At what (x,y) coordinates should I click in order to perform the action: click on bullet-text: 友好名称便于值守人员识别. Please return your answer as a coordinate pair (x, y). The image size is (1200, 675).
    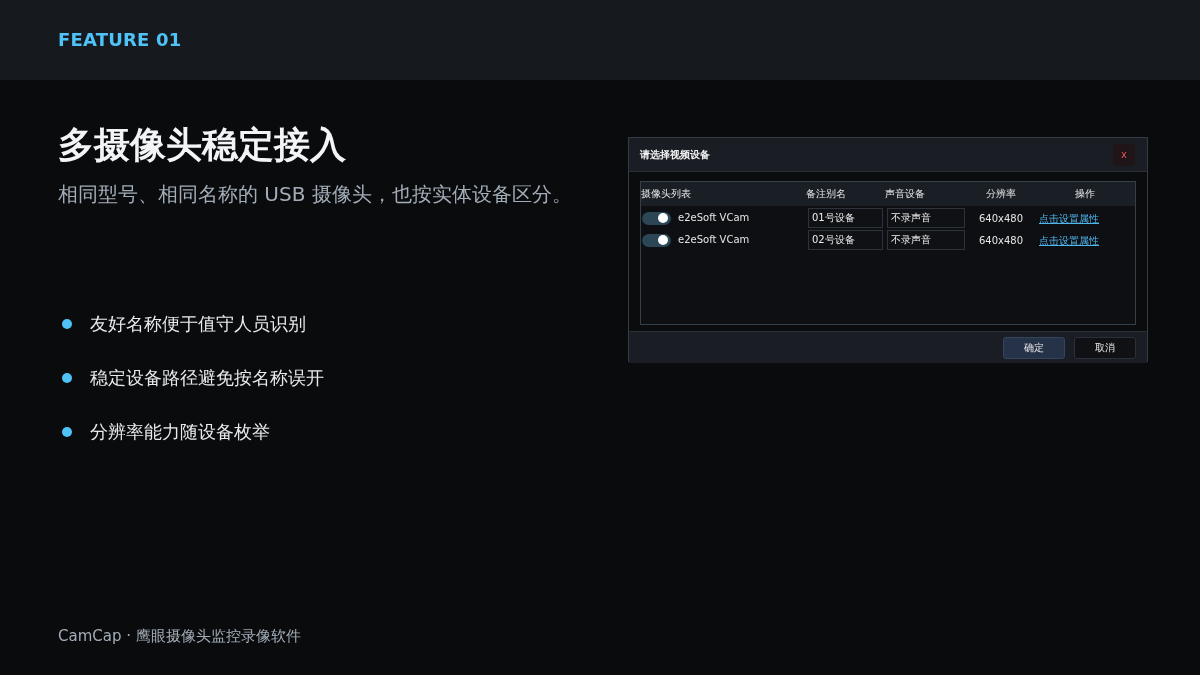
    Looking at the image, I should click on (198, 324).